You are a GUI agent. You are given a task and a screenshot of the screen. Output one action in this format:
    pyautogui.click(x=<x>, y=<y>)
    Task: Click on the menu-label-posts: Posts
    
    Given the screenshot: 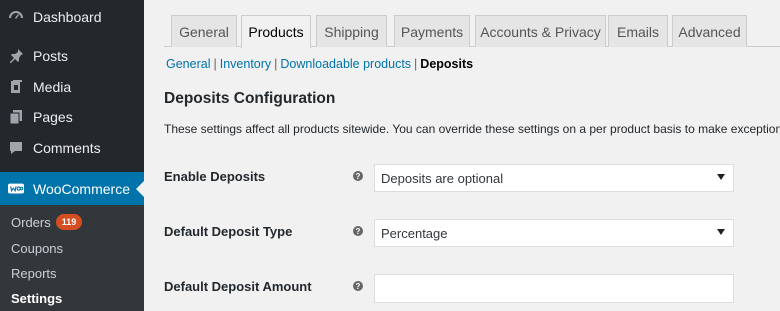 What is the action you would take?
    pyautogui.click(x=51, y=56)
    